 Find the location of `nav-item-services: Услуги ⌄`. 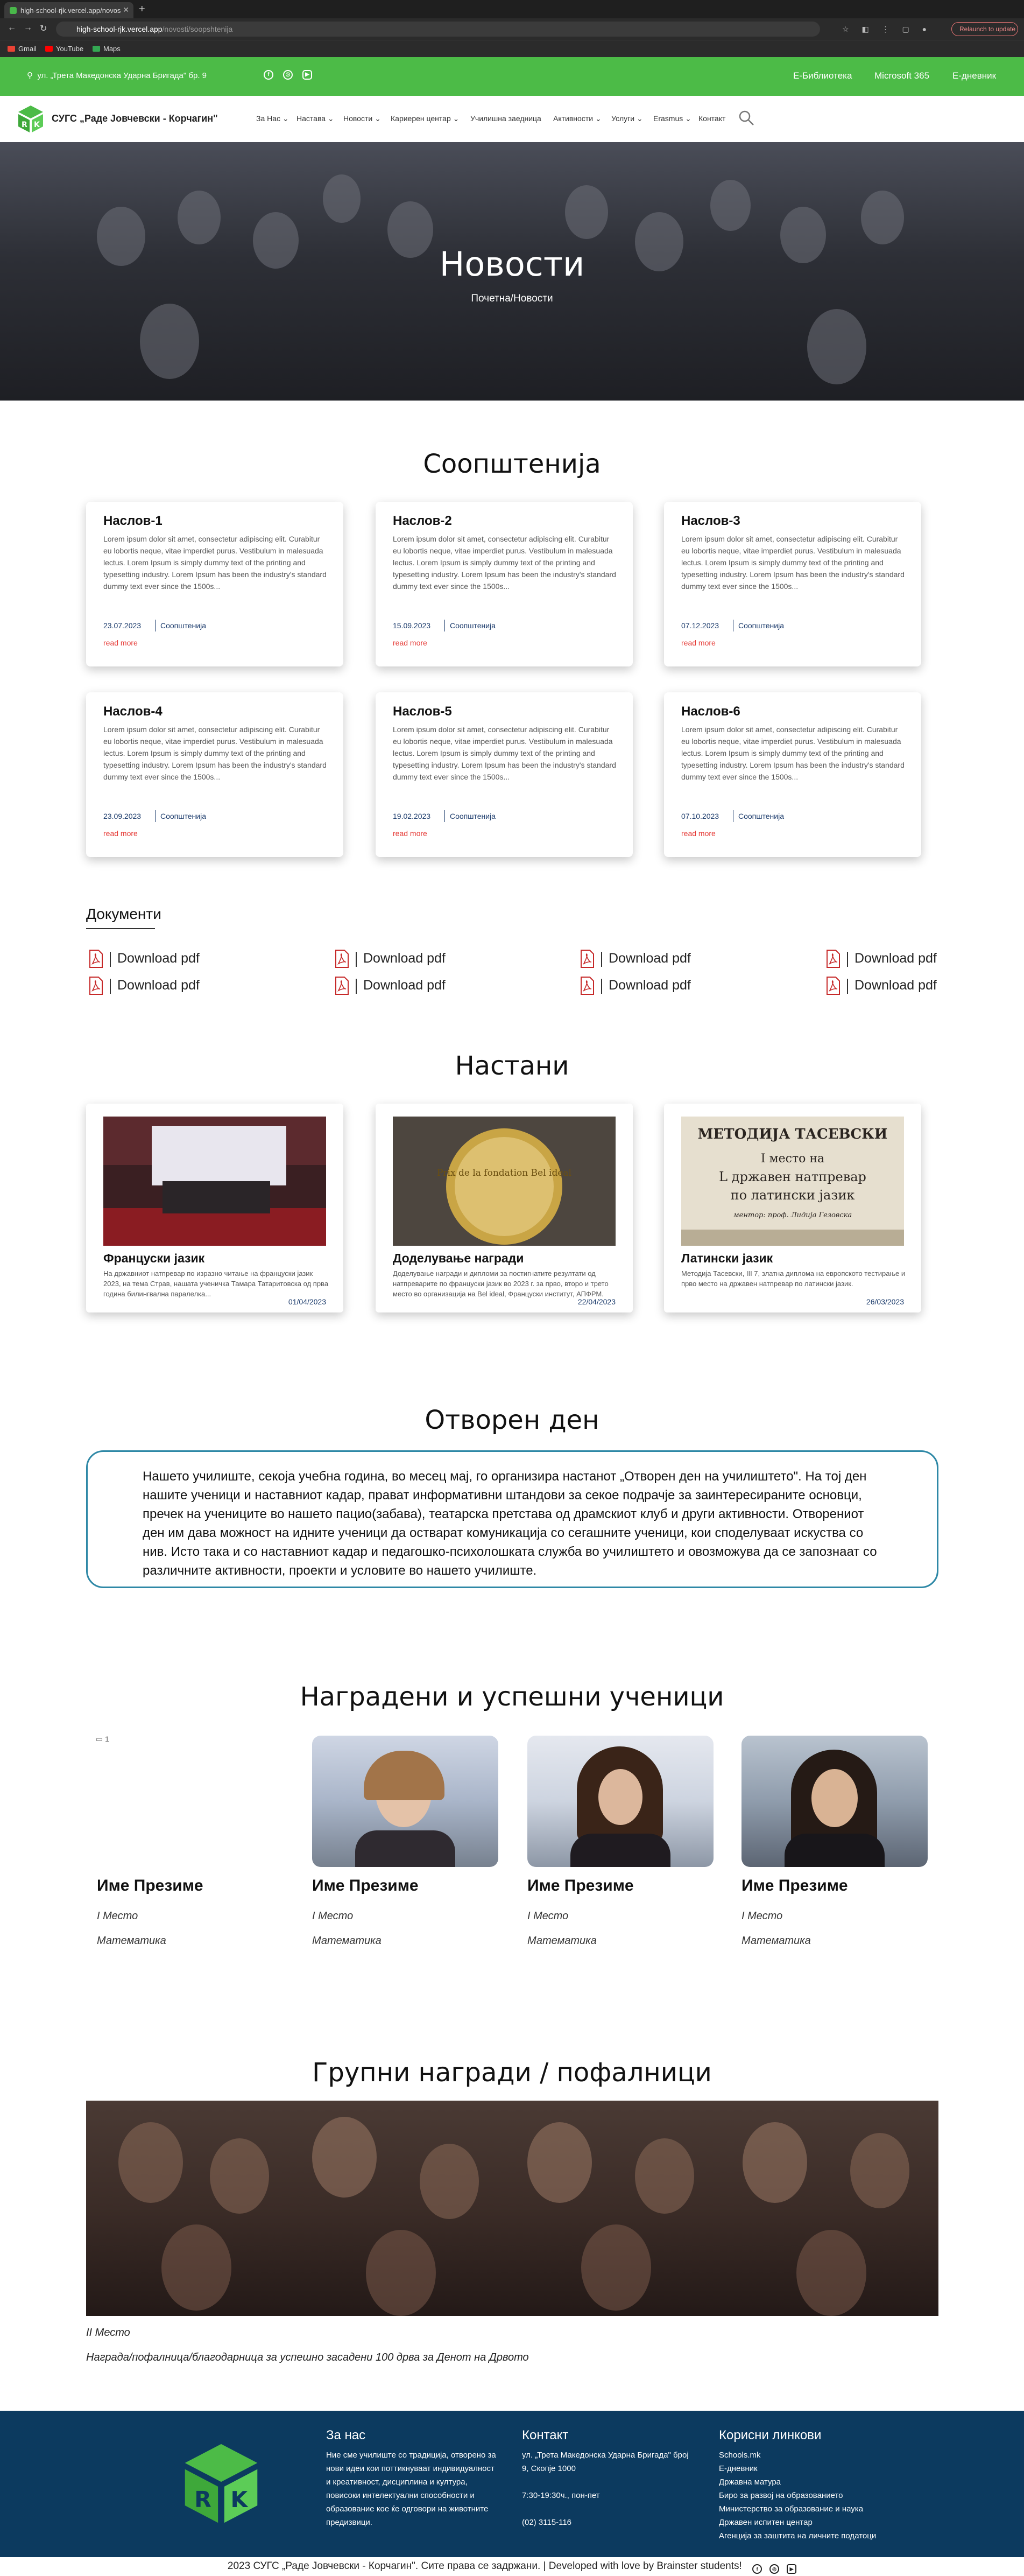

nav-item-services: Услуги ⌄ is located at coordinates (627, 118).